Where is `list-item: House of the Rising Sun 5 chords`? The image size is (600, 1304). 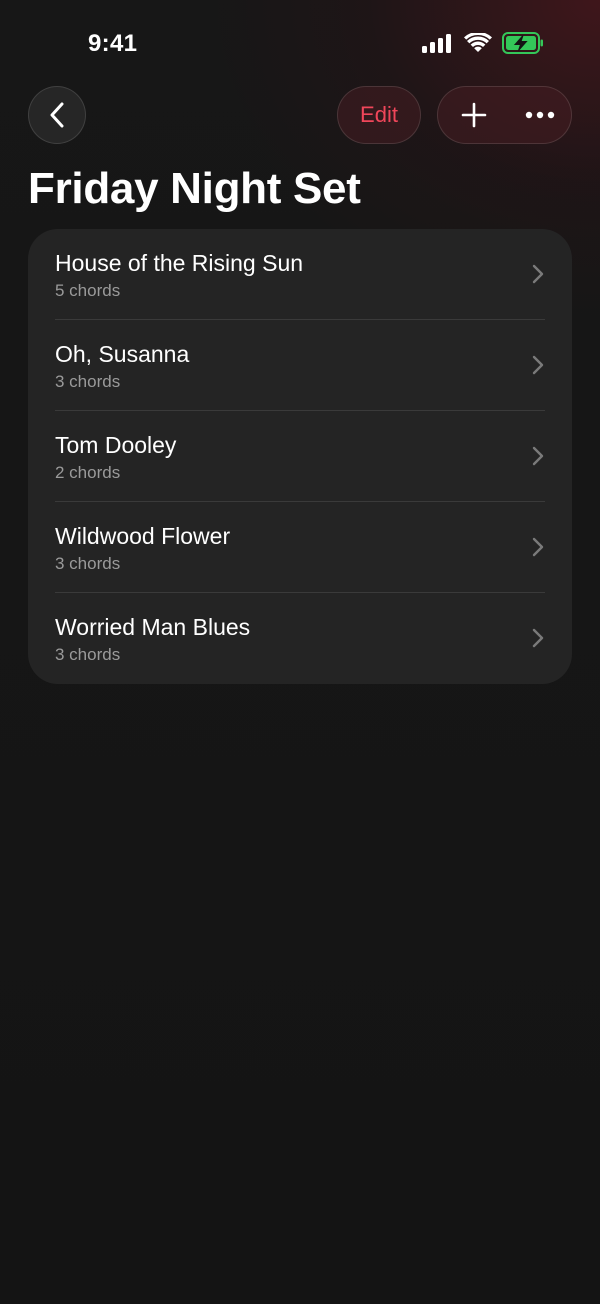 list-item: House of the Rising Sun 5 chords is located at coordinates (300, 274).